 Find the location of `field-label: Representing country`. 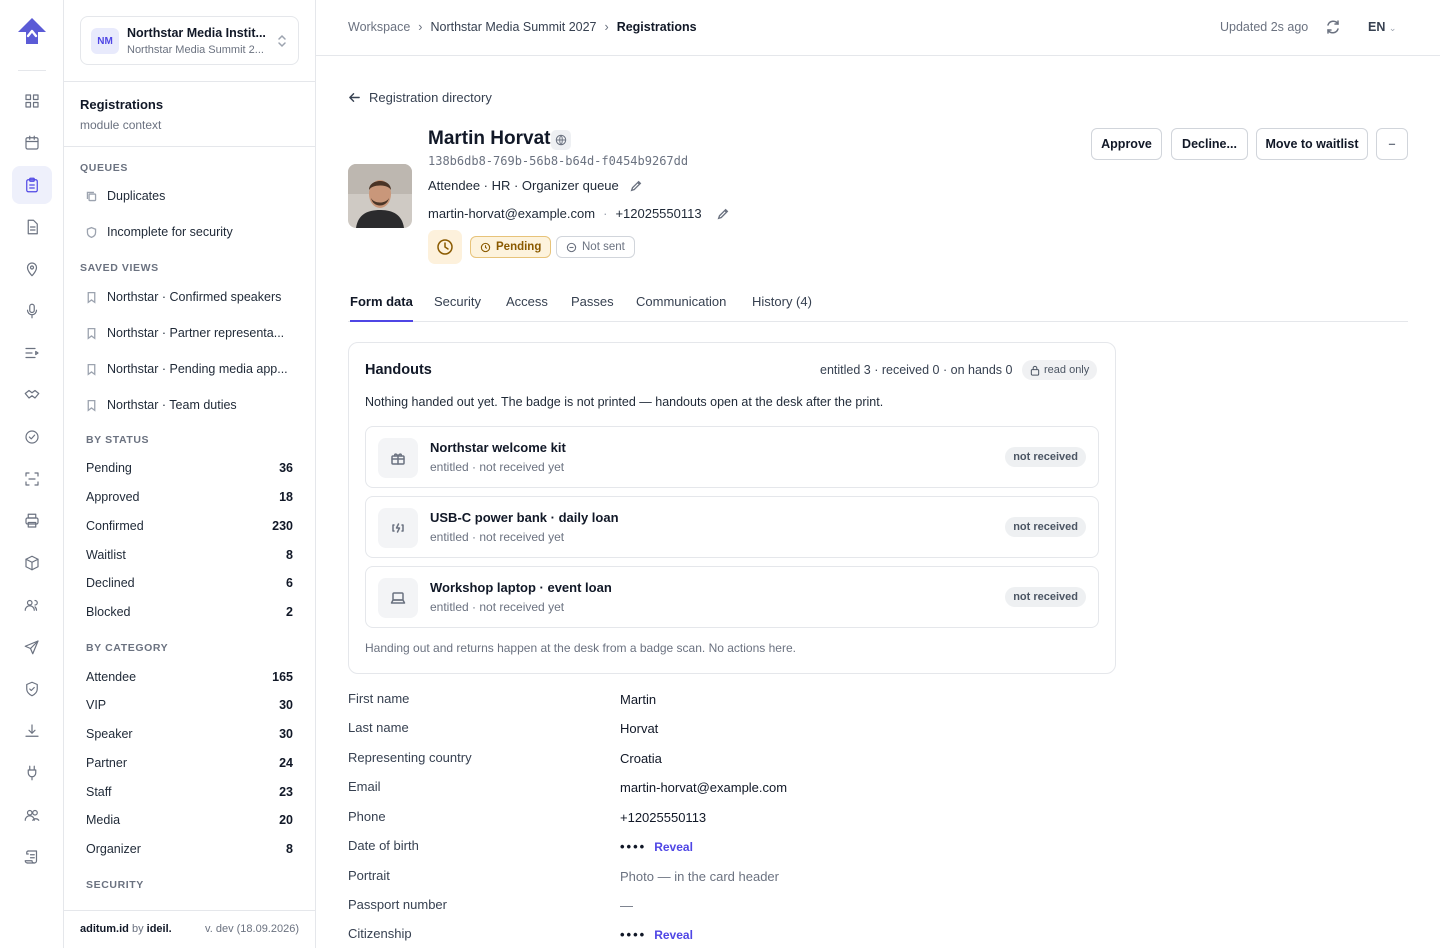

field-label: Representing country is located at coordinates (410, 757).